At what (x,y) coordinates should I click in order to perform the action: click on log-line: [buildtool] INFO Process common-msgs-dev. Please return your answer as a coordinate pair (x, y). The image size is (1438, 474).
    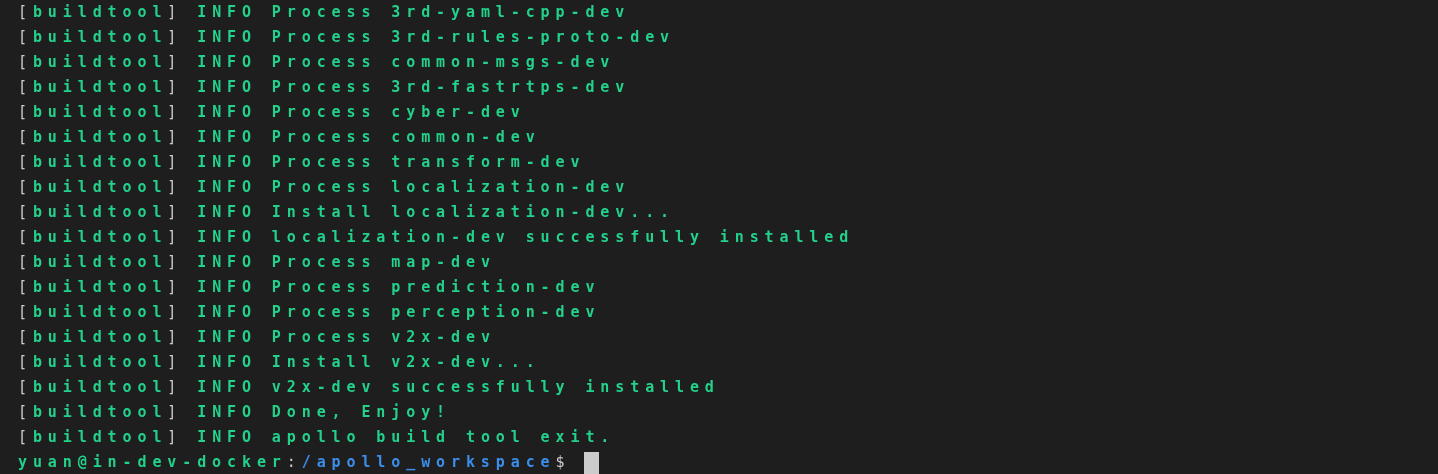
    Looking at the image, I should click on (317, 62).